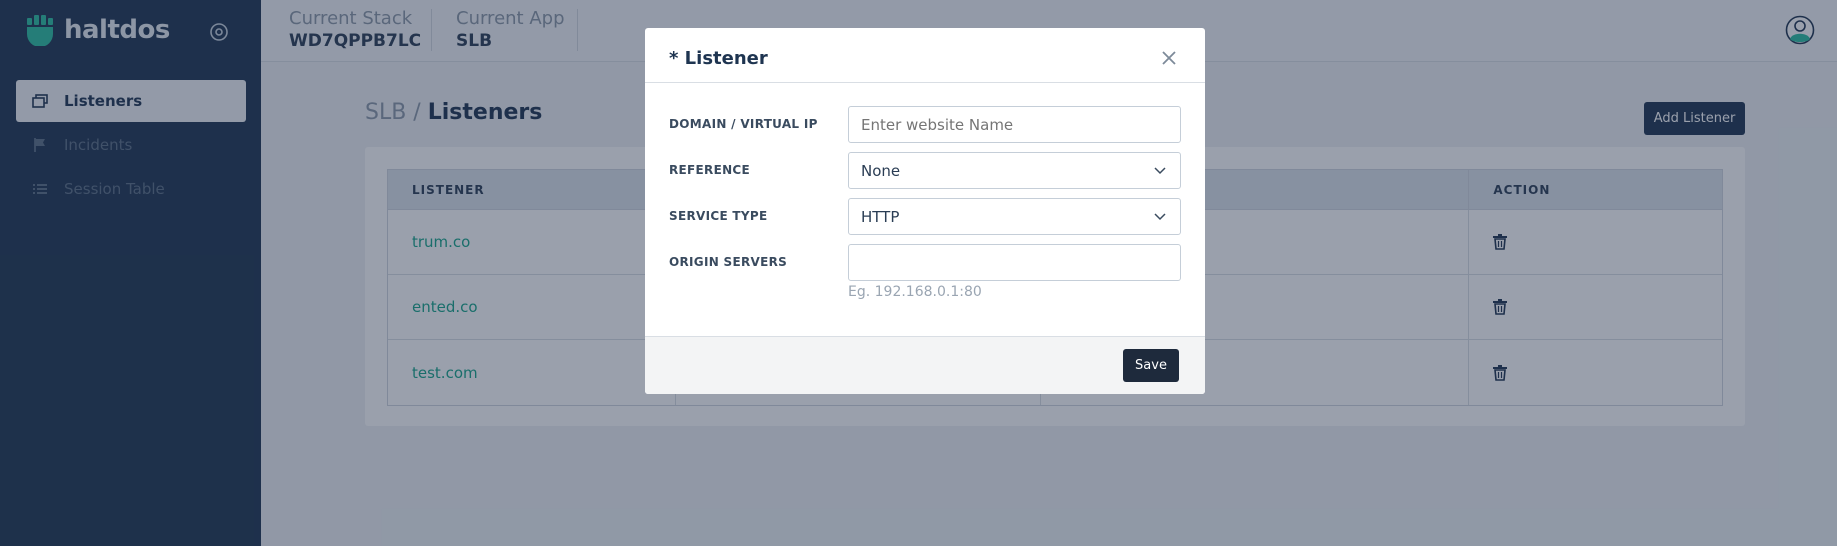 The height and width of the screenshot is (546, 1837). Describe the element at coordinates (743, 124) in the screenshot. I see `domain-label: DOMAIN / VIRTUAL IP` at that location.